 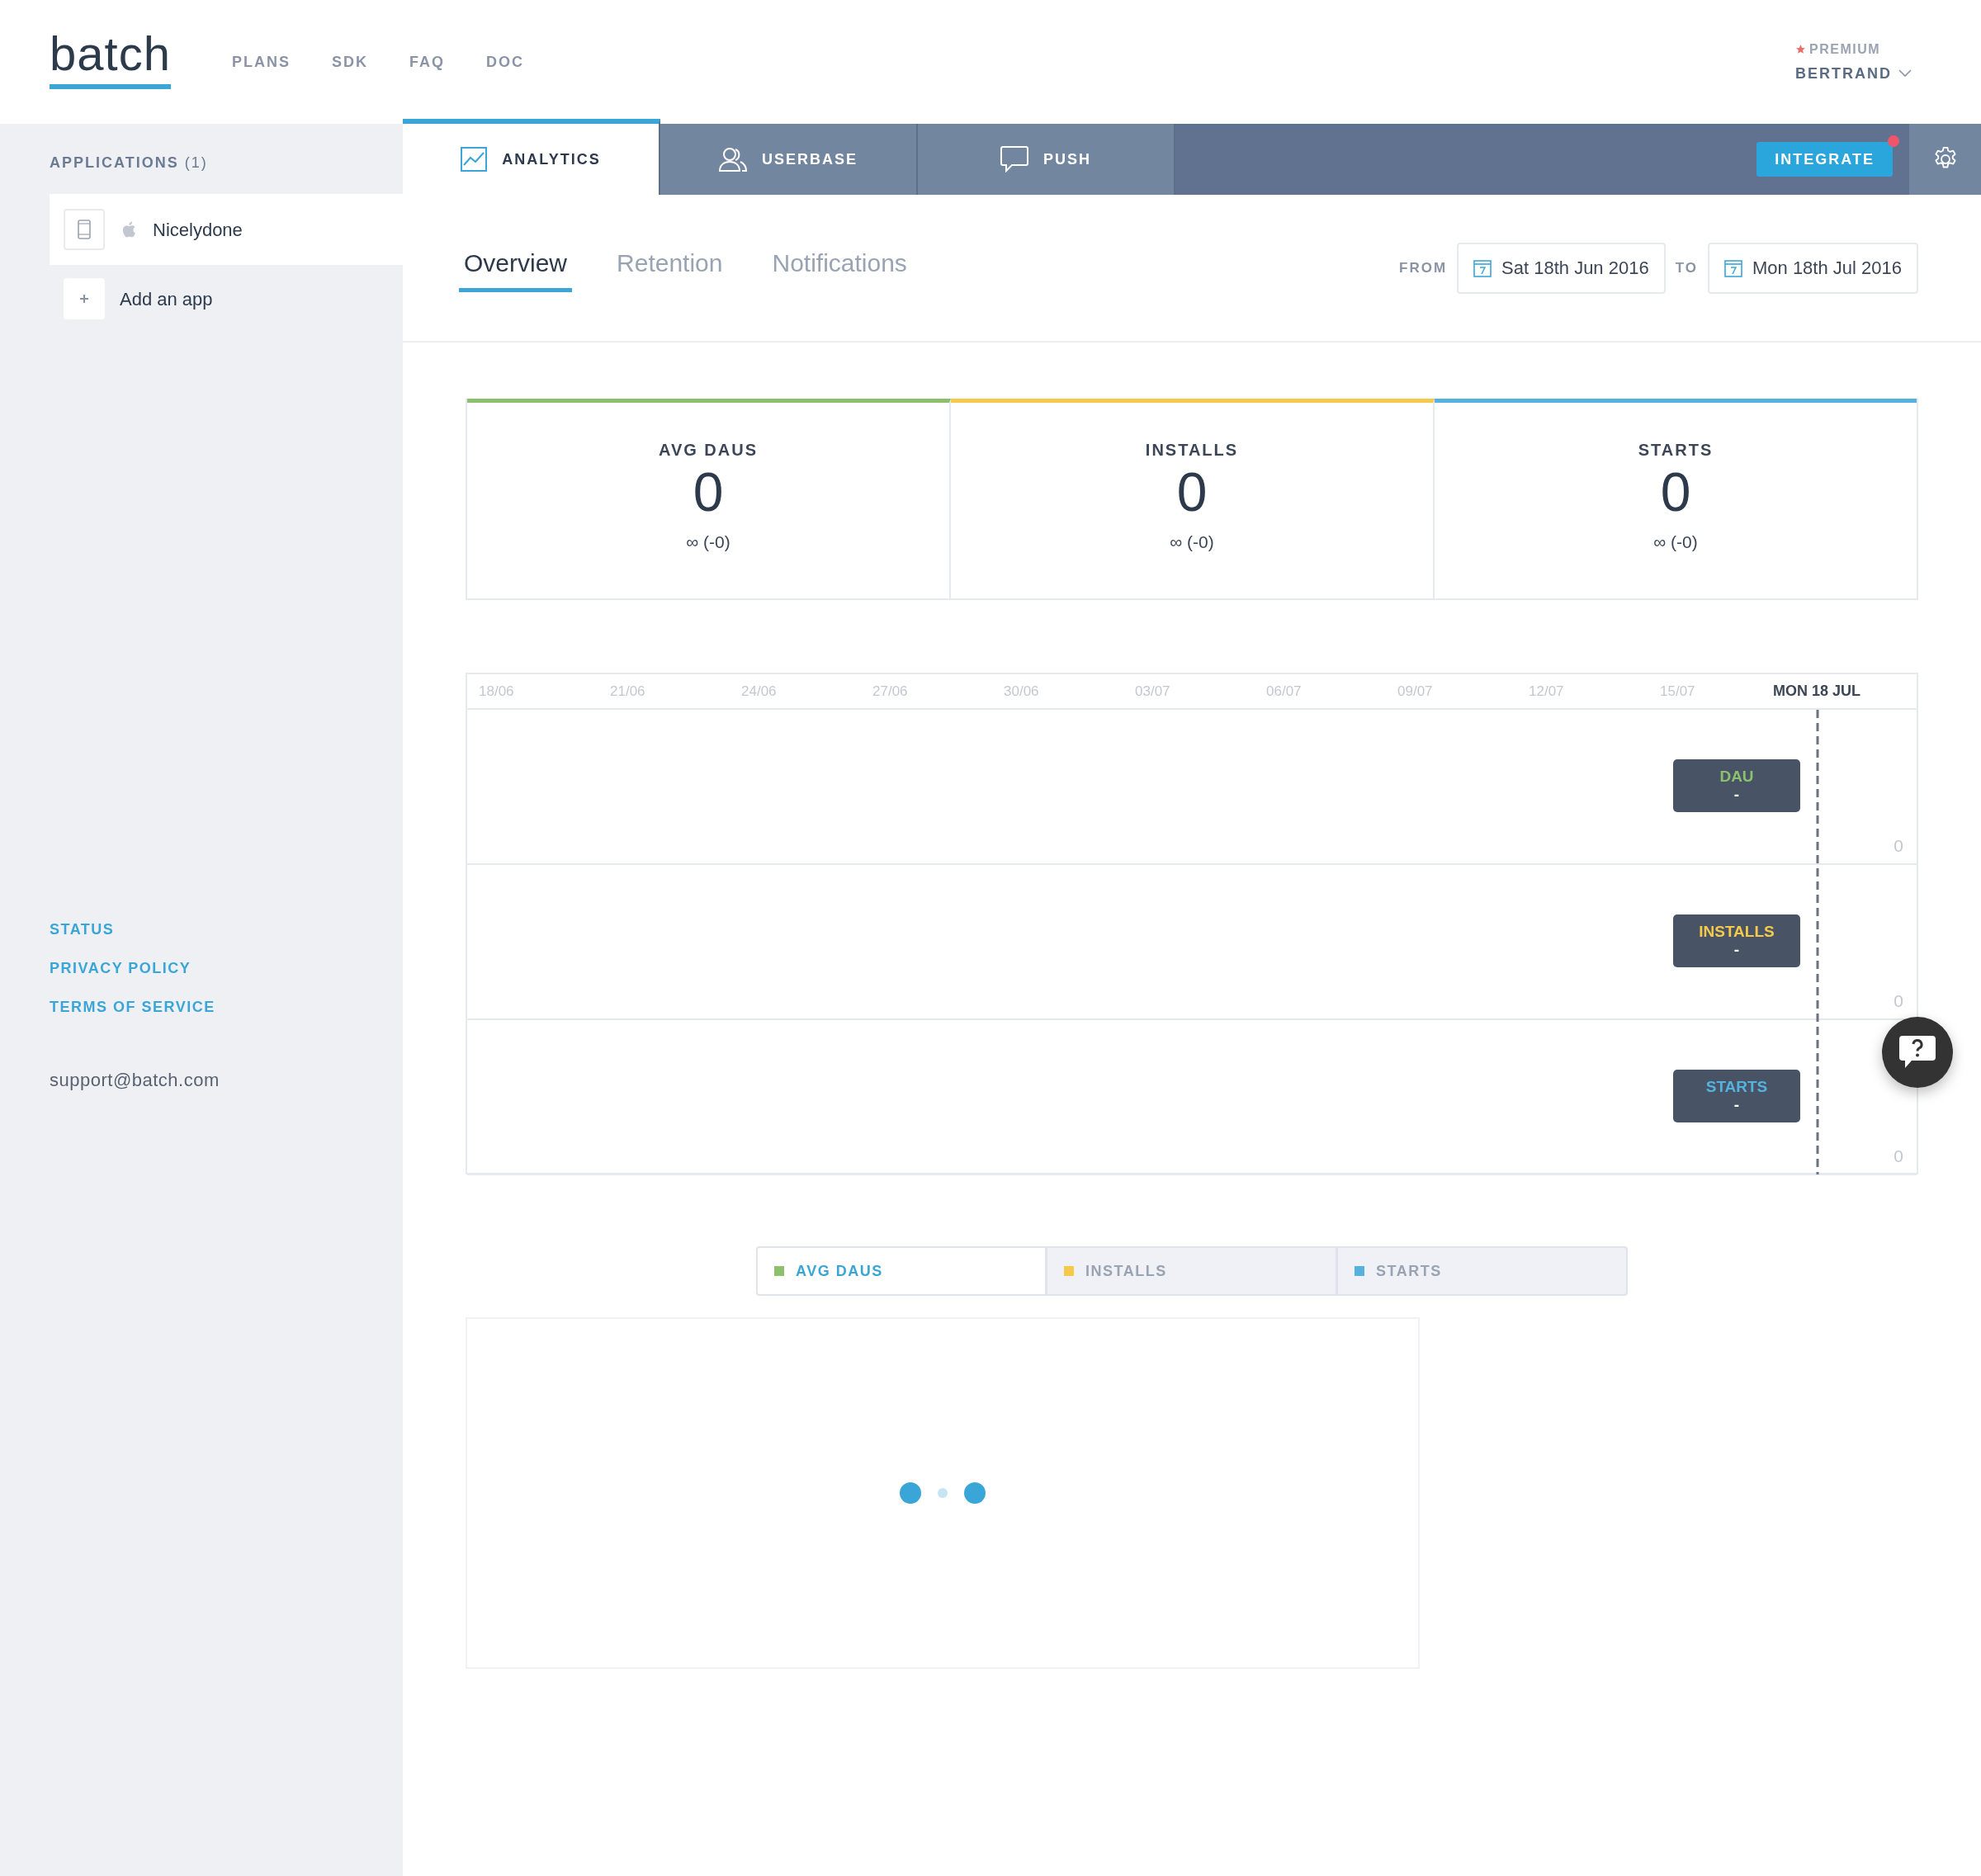 I want to click on footer-link: TERMS OF SERVICE, so click(x=226, y=1007).